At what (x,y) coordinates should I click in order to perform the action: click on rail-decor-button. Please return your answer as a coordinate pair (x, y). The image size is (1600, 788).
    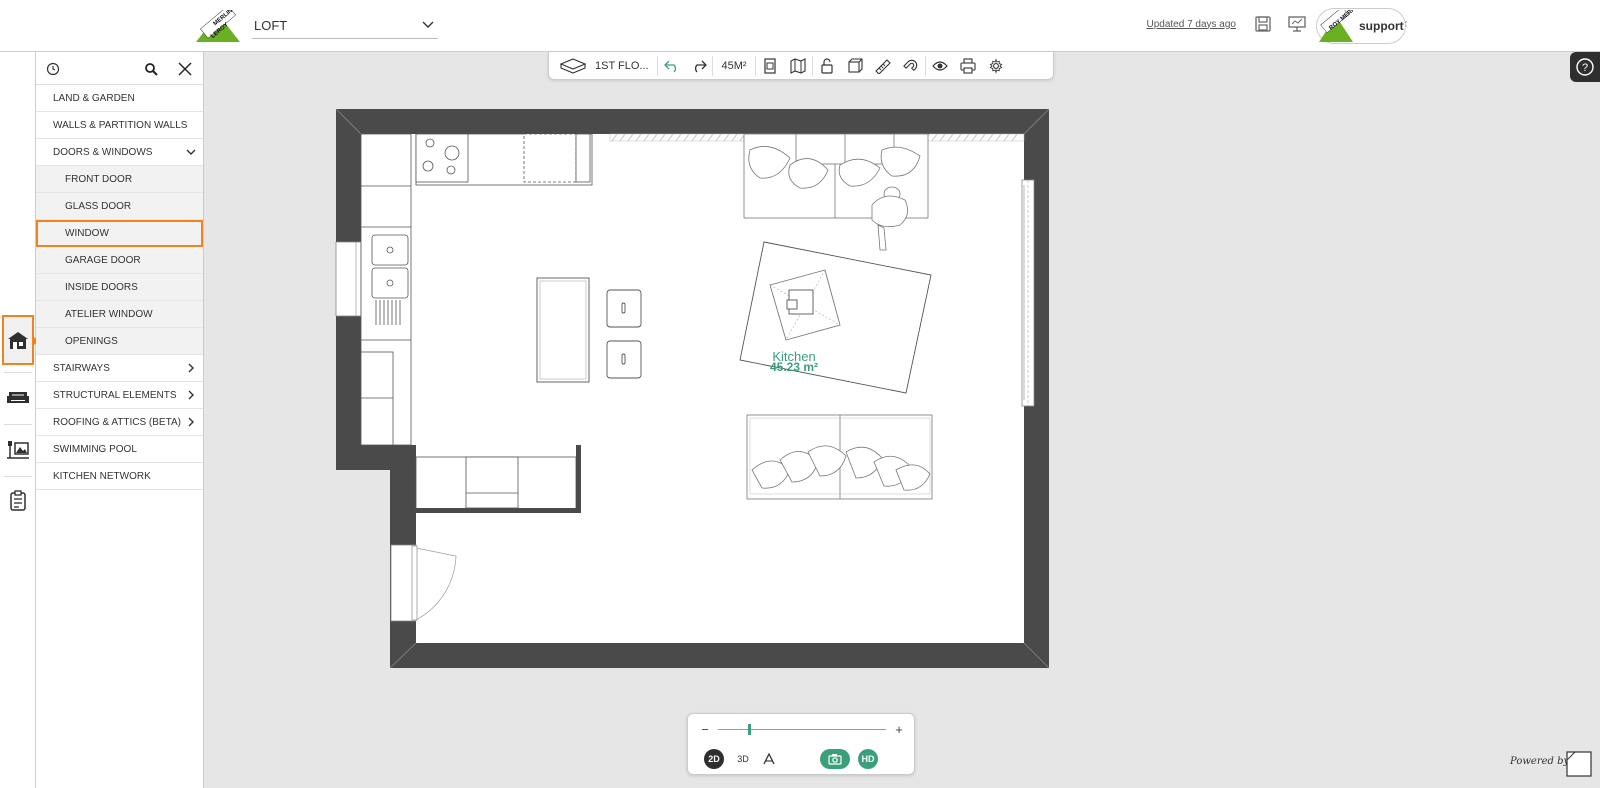
    Looking at the image, I should click on (18, 449).